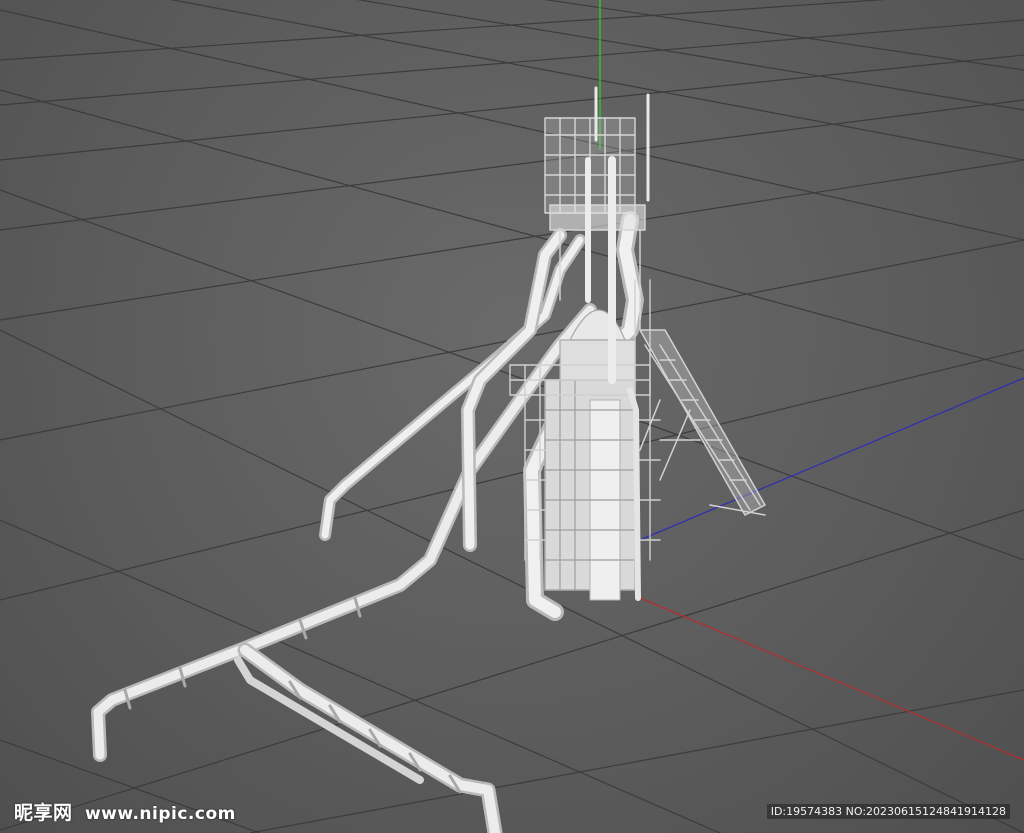 The width and height of the screenshot is (1024, 833). Describe the element at coordinates (160, 814) in the screenshot. I see `watermark-site-url: www.nipic.com` at that location.